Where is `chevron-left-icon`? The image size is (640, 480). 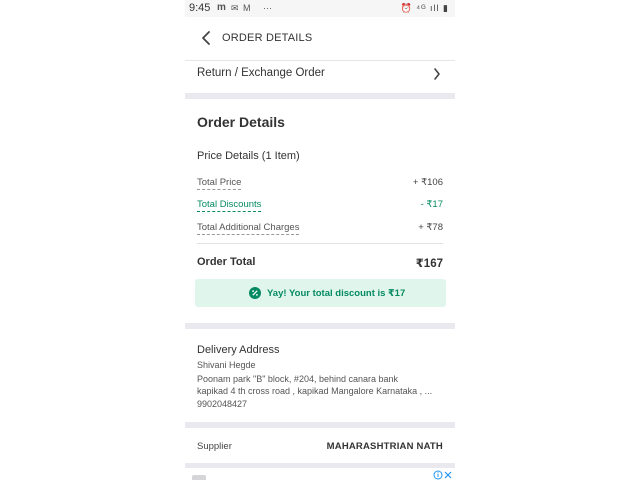
chevron-left-icon is located at coordinates (206, 38).